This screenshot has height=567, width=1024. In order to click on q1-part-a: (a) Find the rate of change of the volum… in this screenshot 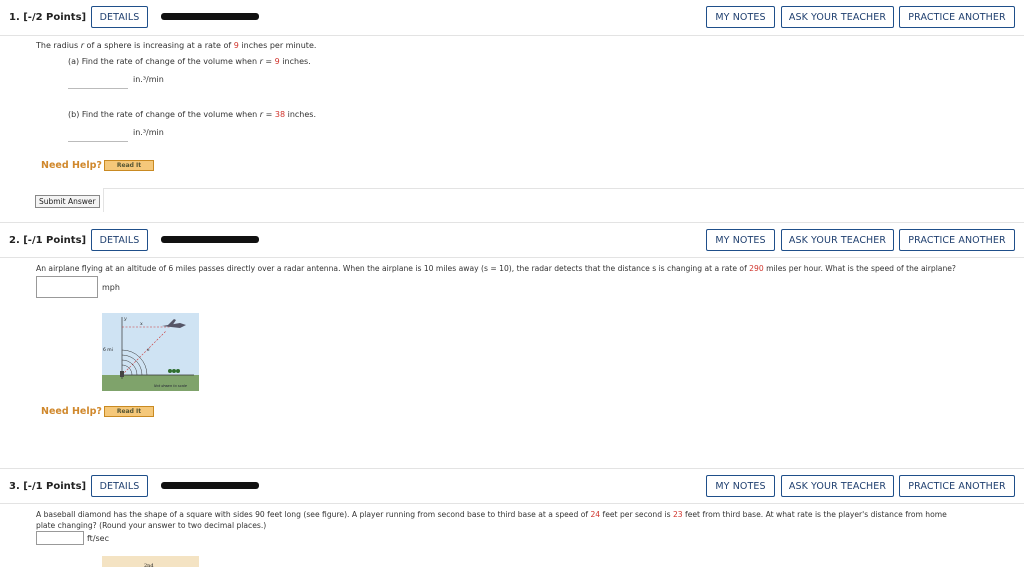, I will do `click(189, 61)`.